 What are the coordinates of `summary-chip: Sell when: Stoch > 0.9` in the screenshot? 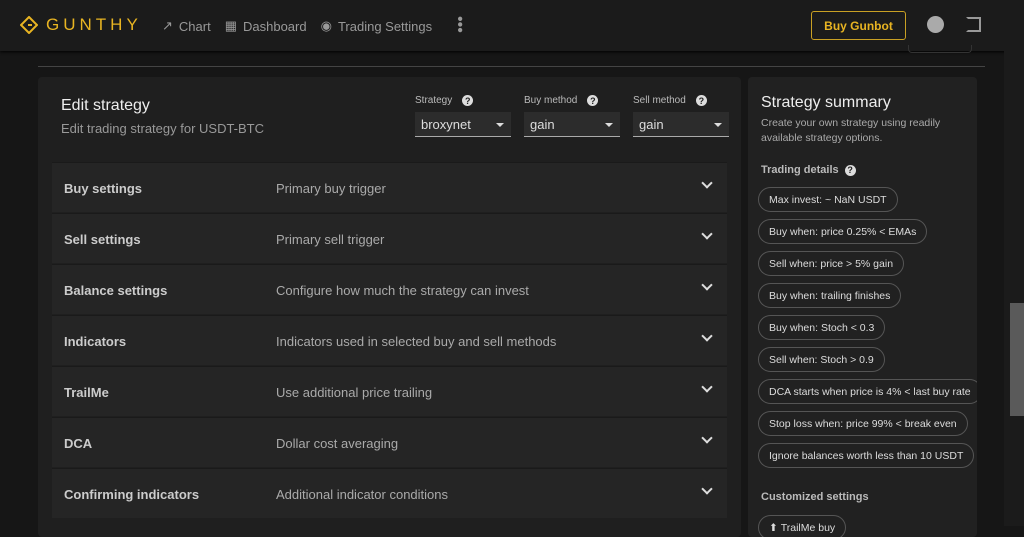 It's located at (821, 359).